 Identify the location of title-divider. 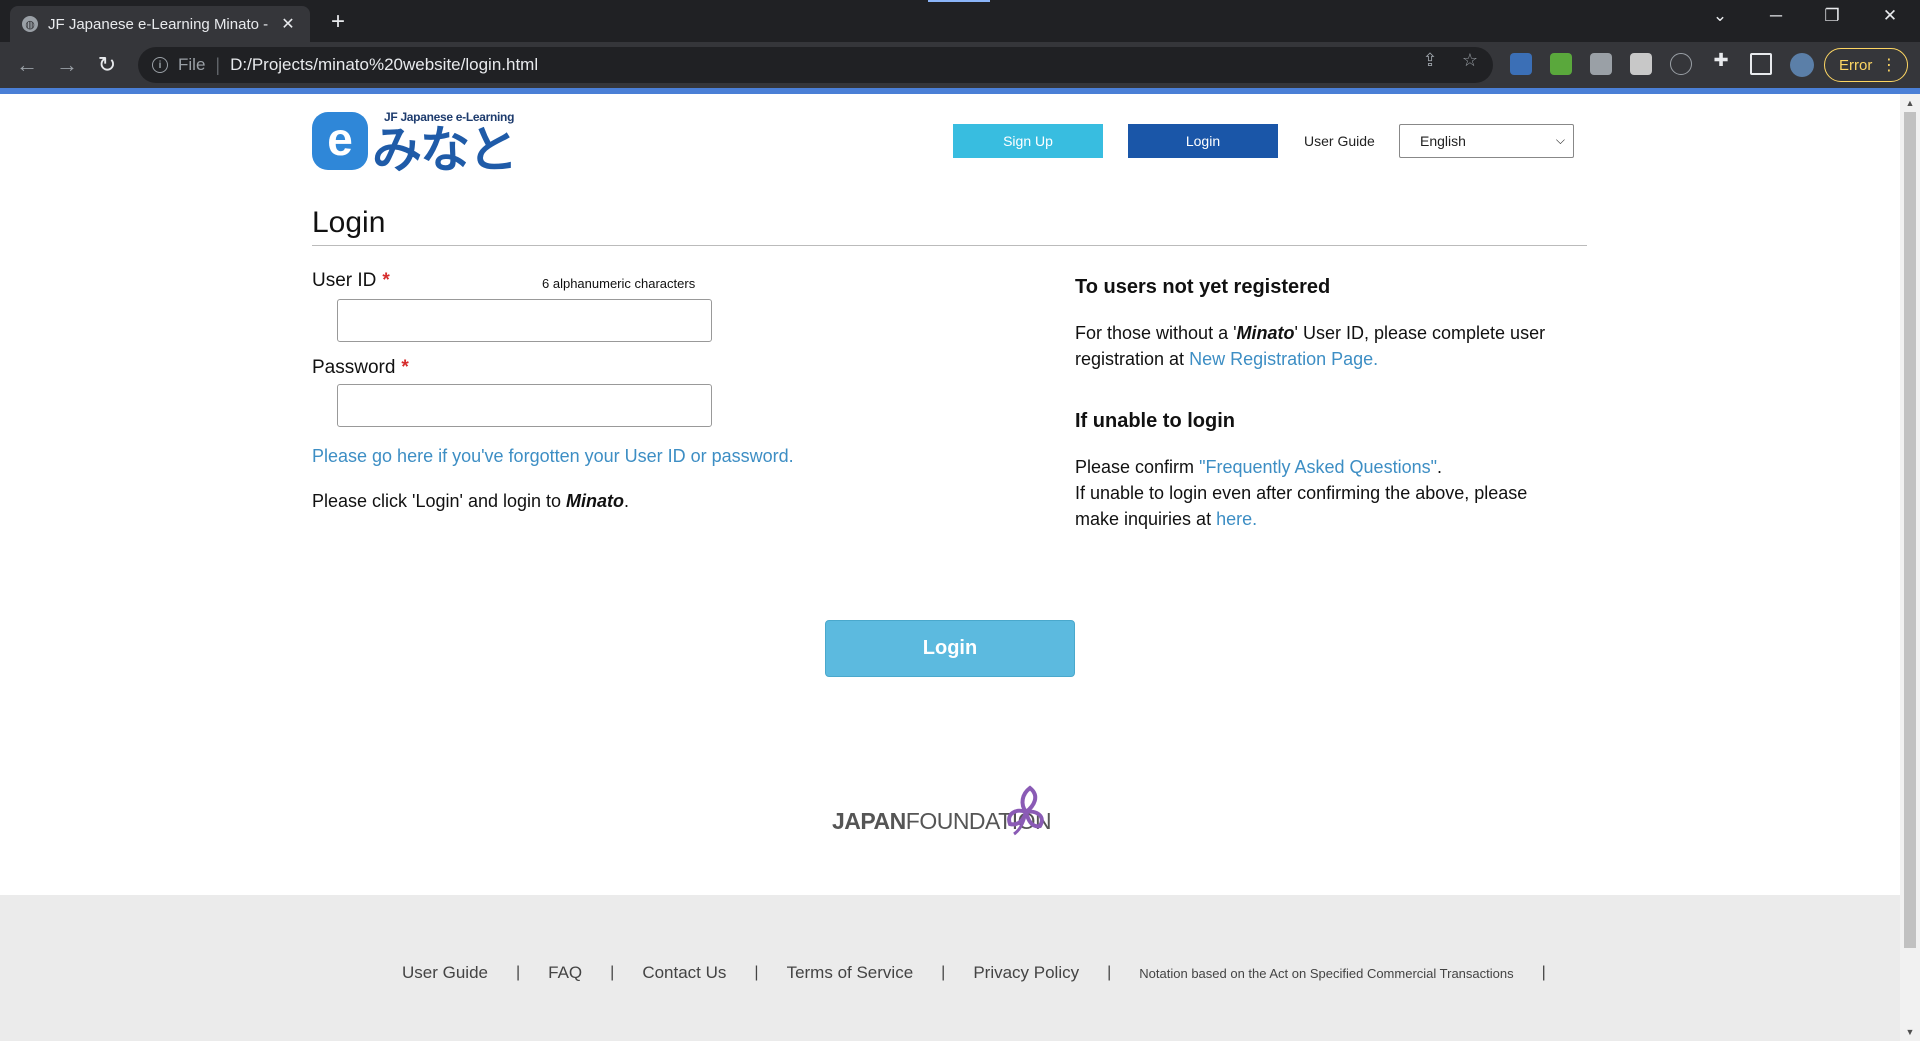
(949, 245).